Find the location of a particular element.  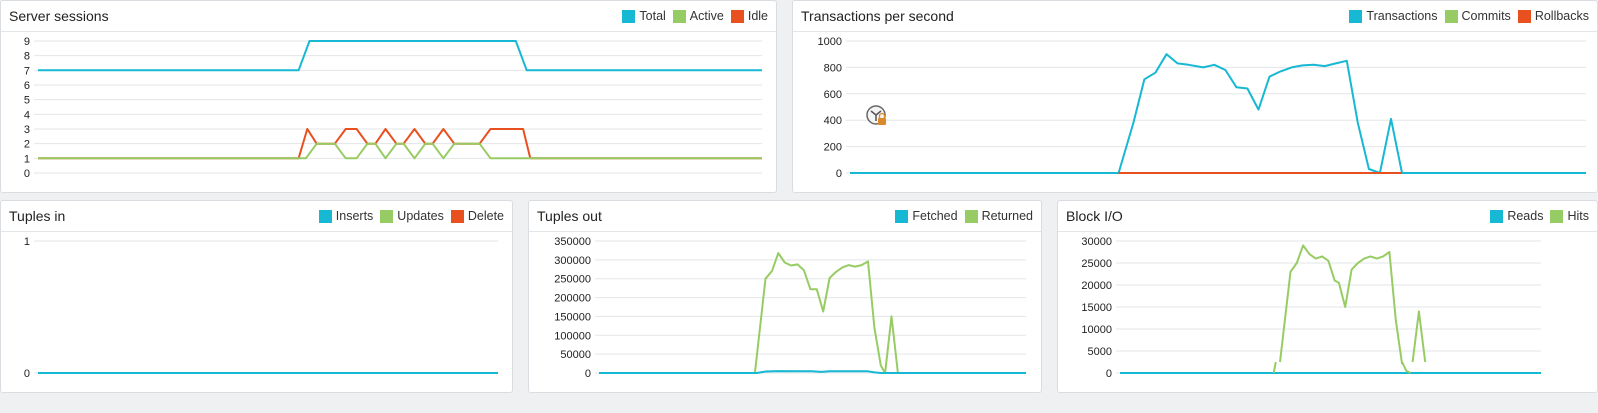

panel-title: Transactions per second is located at coordinates (877, 16).